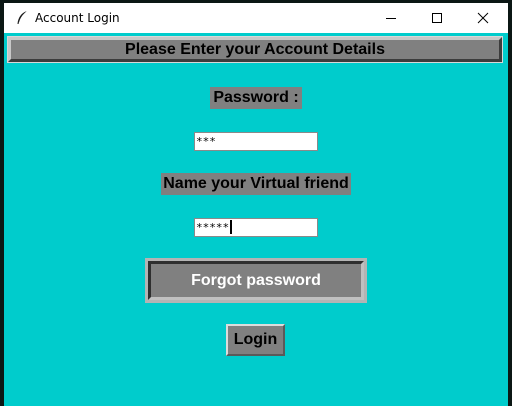 The width and height of the screenshot is (512, 406). Describe the element at coordinates (231, 227) in the screenshot. I see `text-cursor` at that location.